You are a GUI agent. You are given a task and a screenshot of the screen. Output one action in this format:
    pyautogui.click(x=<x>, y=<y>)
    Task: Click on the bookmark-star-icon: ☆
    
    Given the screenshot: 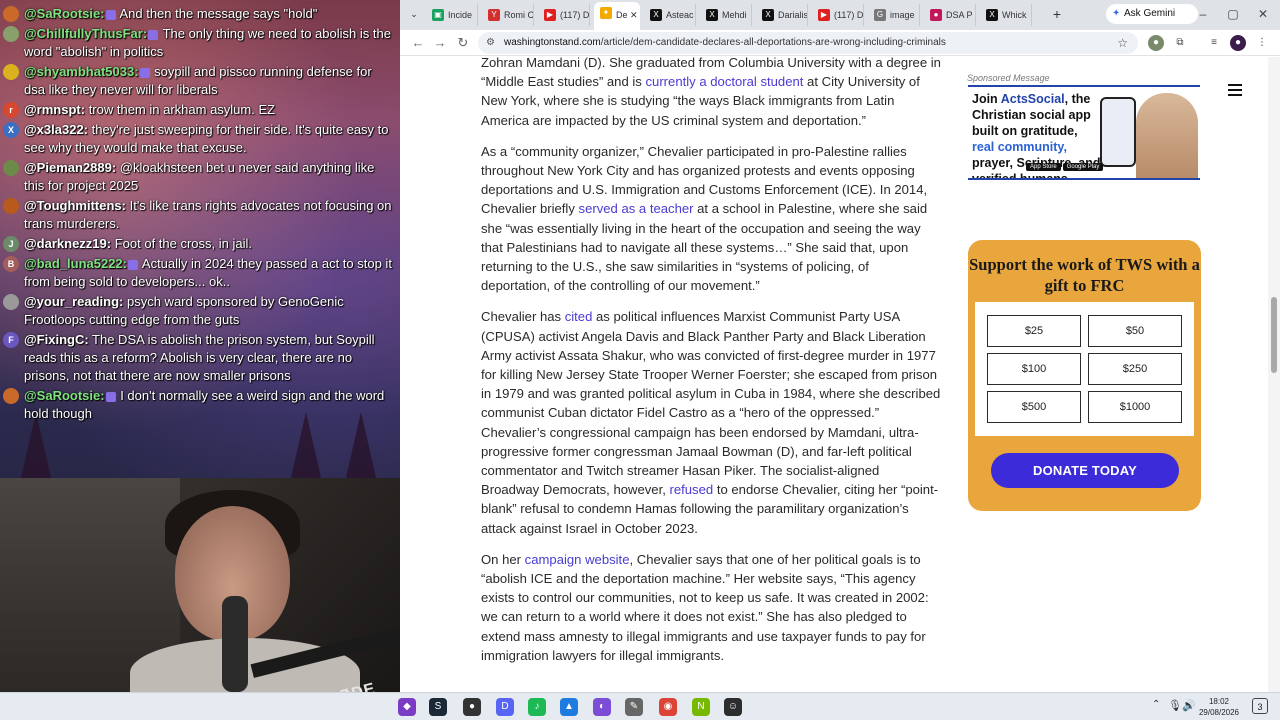 What is the action you would take?
    pyautogui.click(x=1122, y=43)
    